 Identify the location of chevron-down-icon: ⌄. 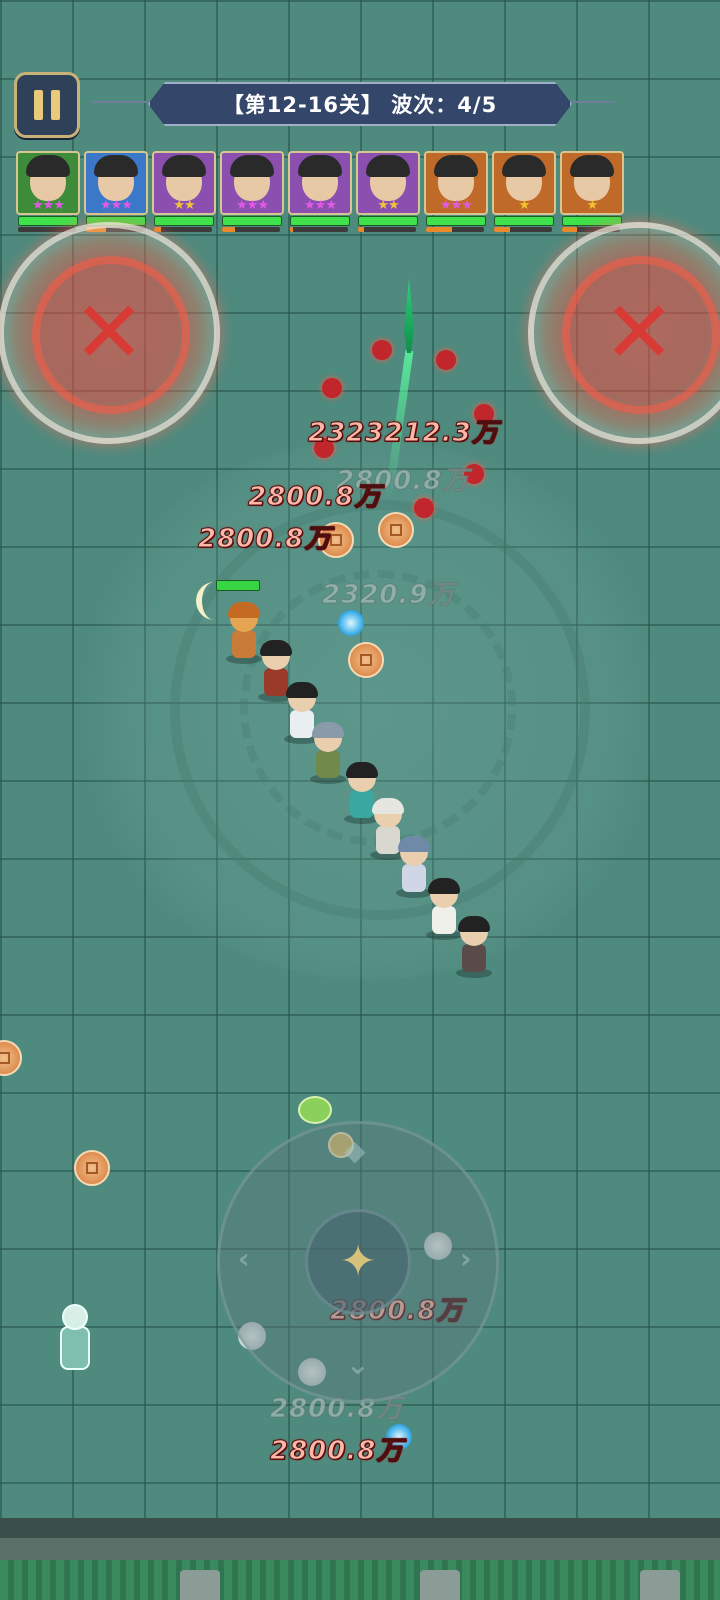
(358, 1364).